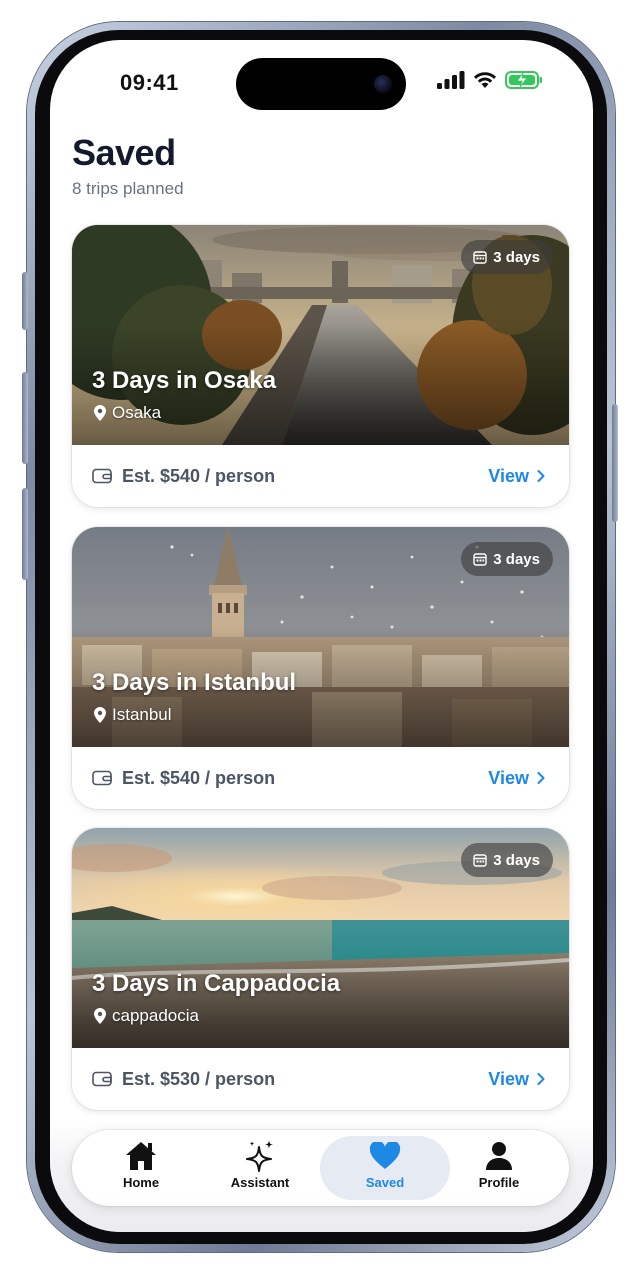 The image size is (640, 1273). I want to click on tab-bar: Home Assistant Saved Profile, so click(320, 1168).